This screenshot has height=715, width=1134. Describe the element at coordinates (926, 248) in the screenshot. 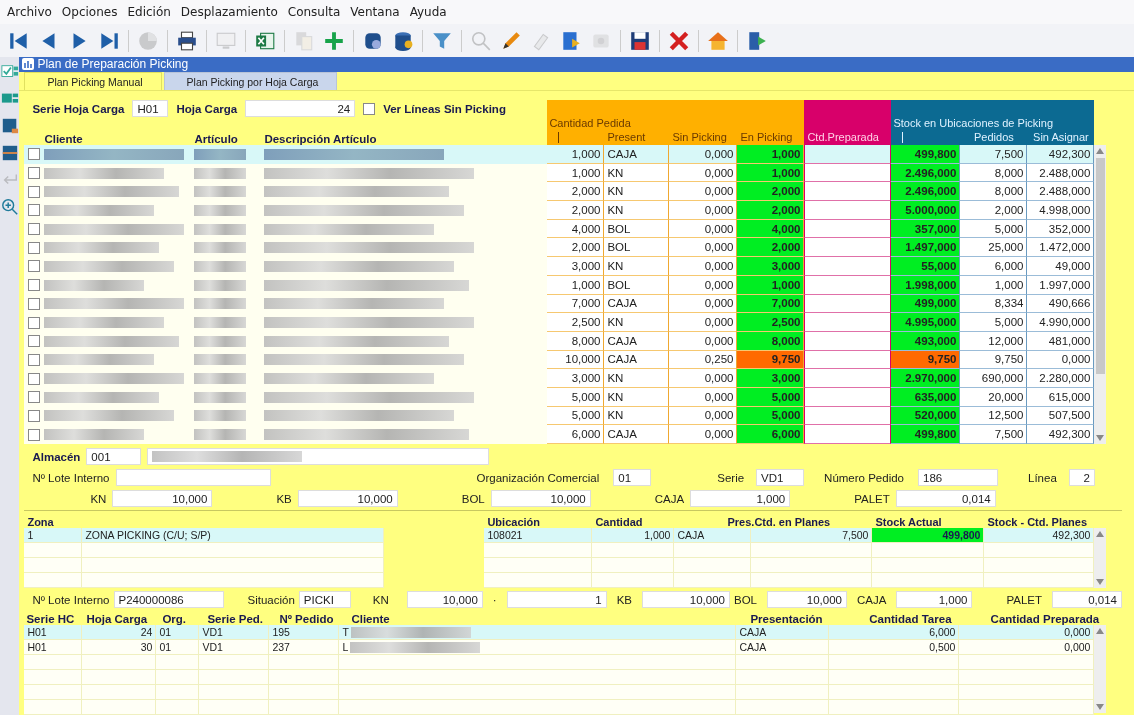

I see `table-cell: 1.497,000` at that location.